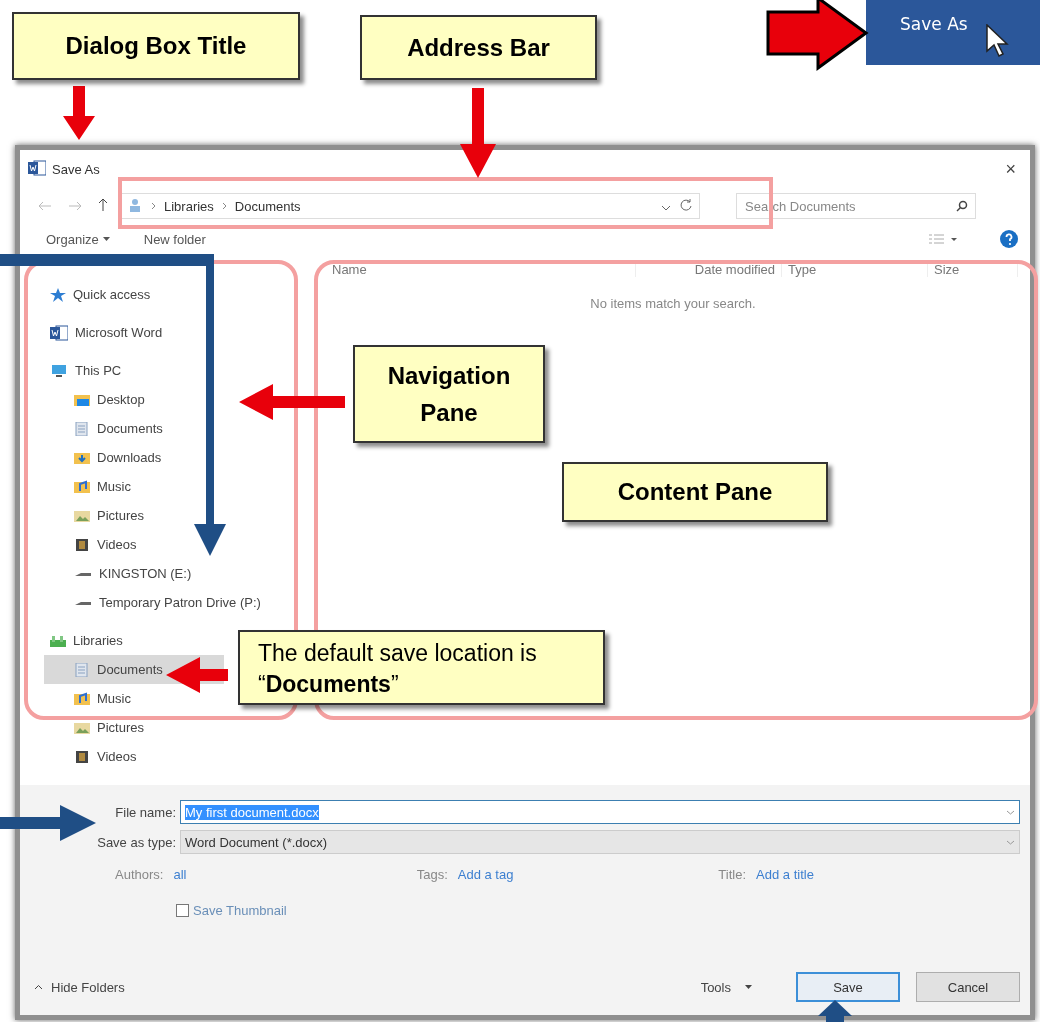 This screenshot has width=1040, height=1022. I want to click on cancel-button: Cancel, so click(968, 987).